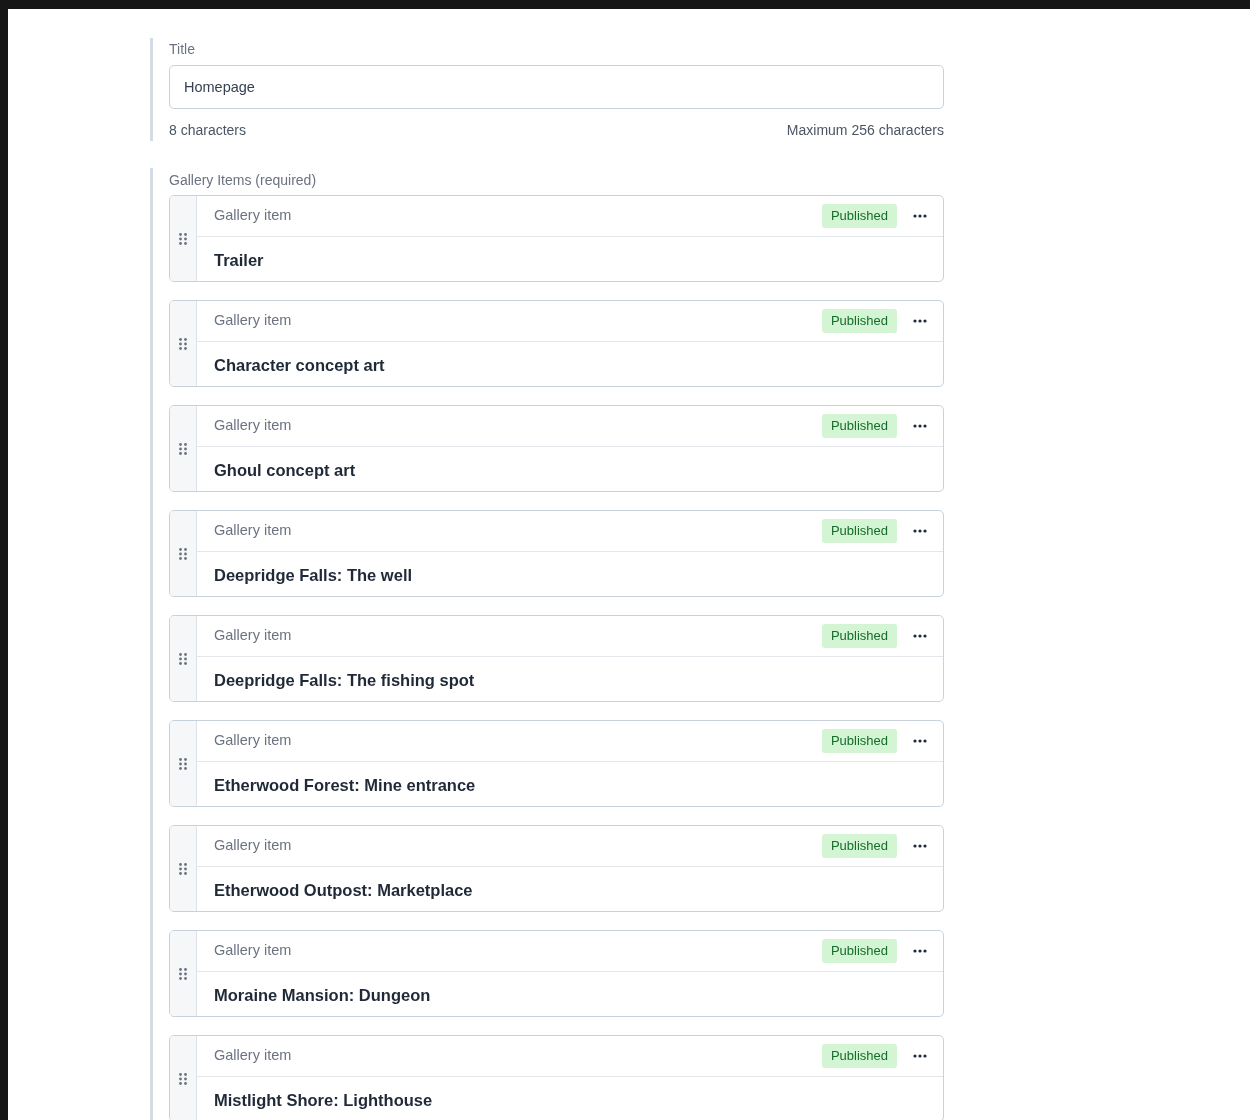 The height and width of the screenshot is (1120, 1250). I want to click on item-title: Trailer, so click(239, 260).